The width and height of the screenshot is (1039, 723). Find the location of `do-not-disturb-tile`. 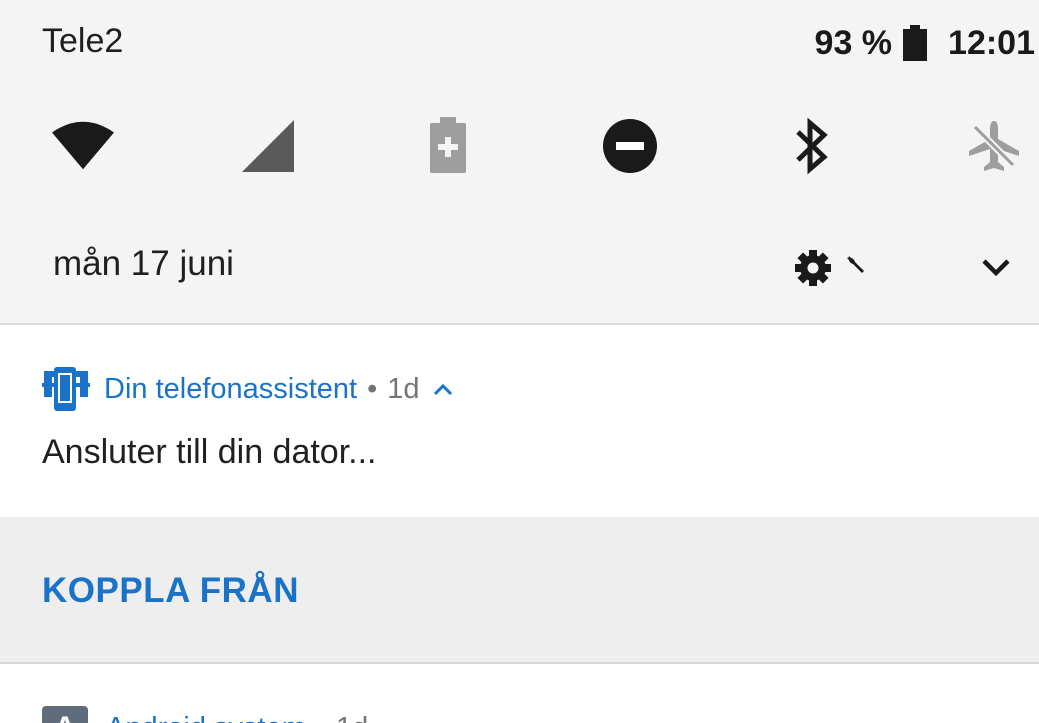

do-not-disturb-tile is located at coordinates (630, 146).